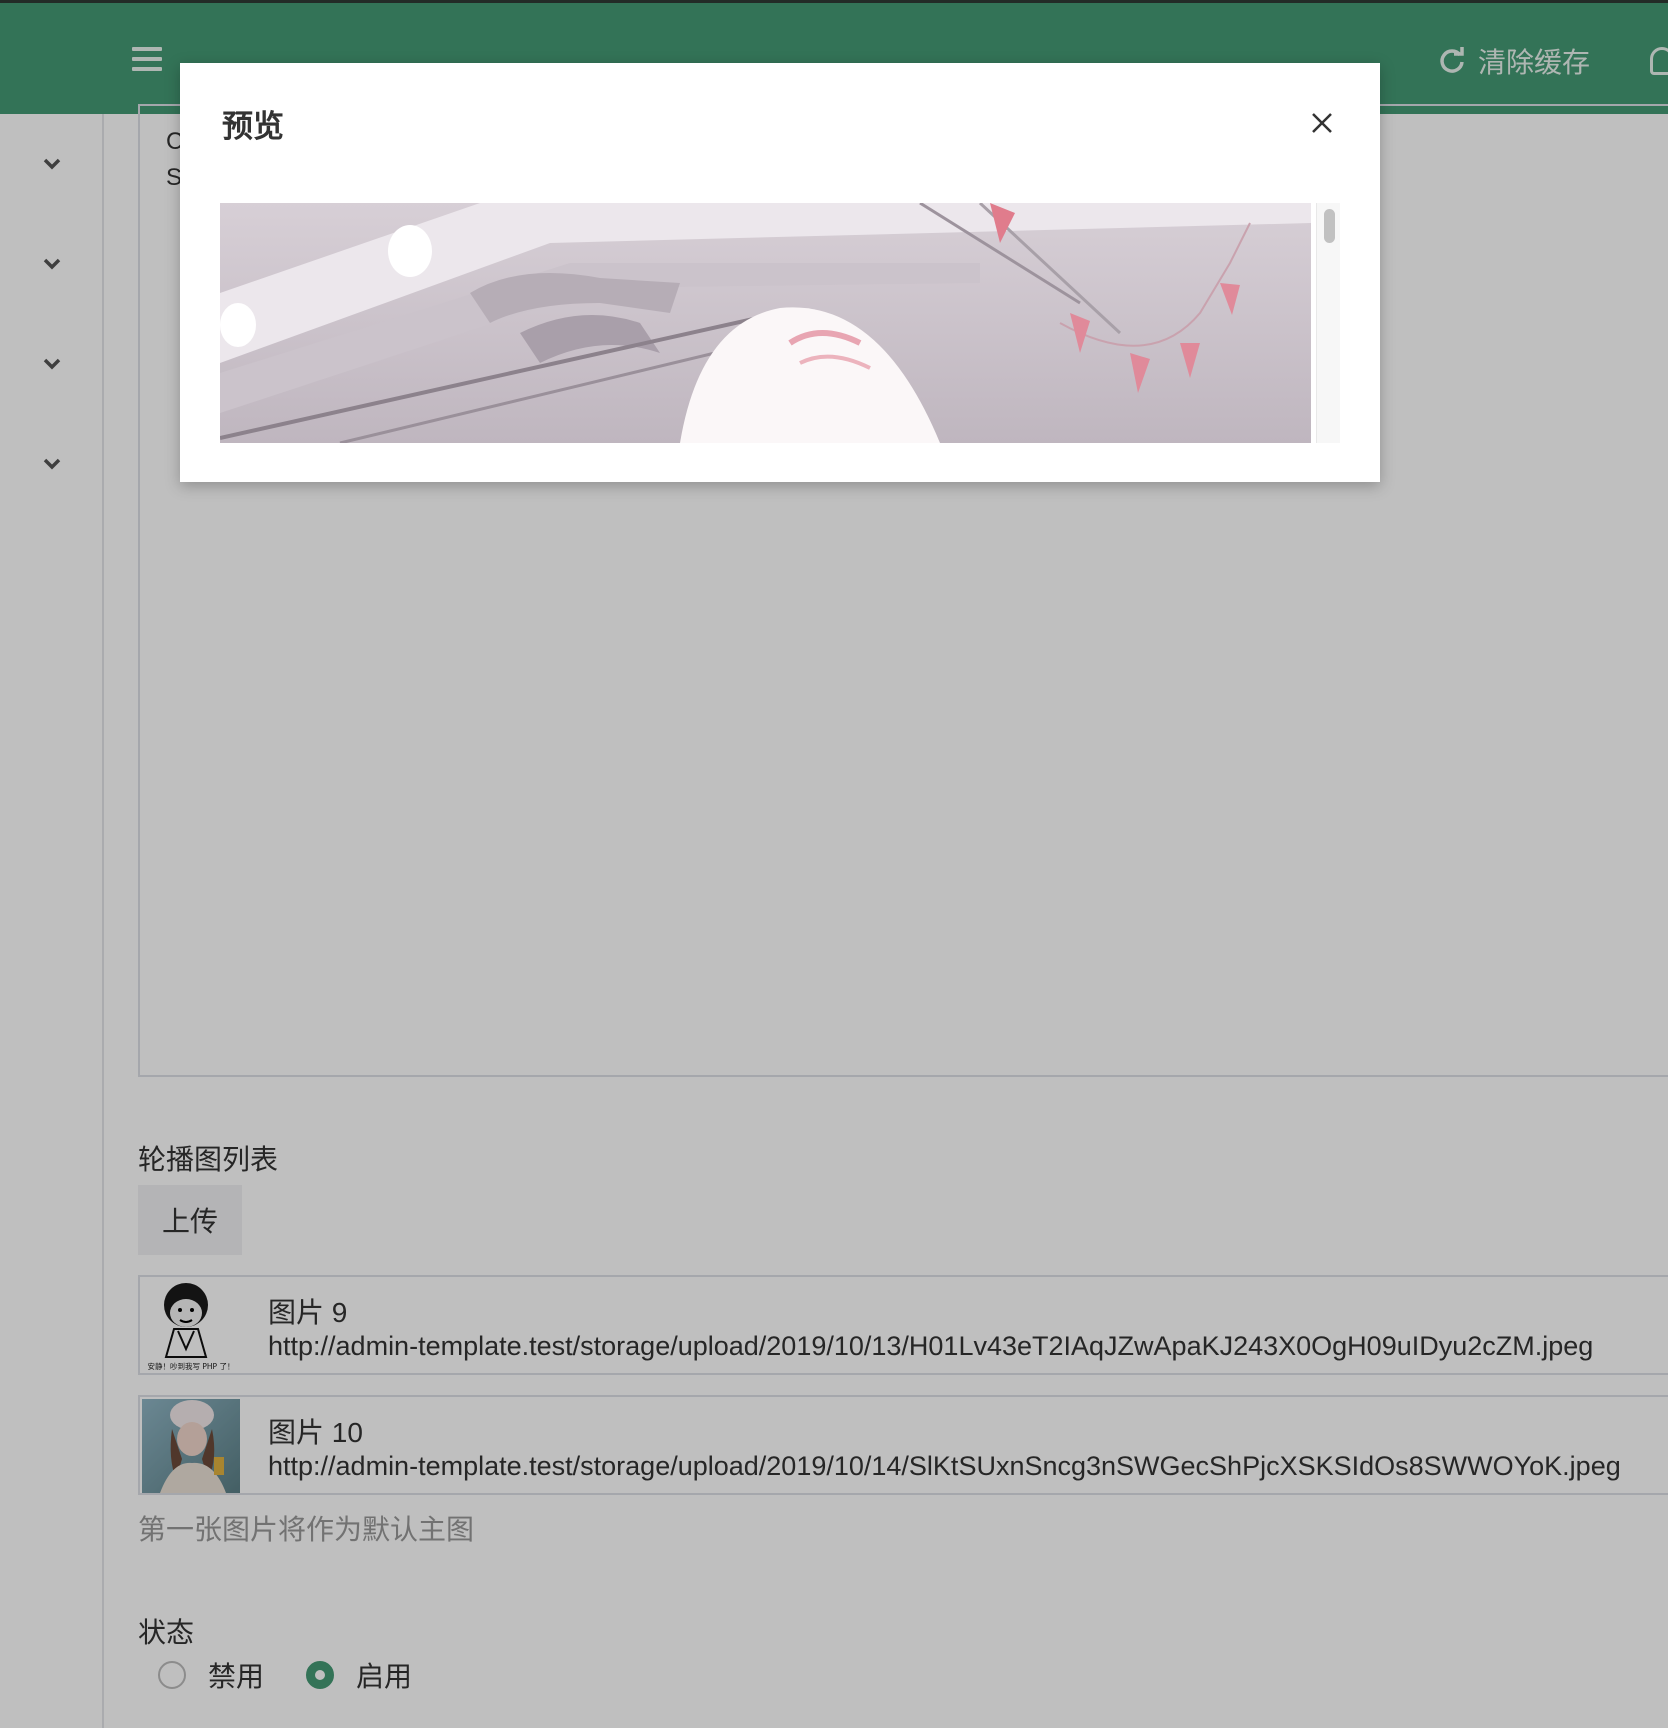 This screenshot has width=1668, height=1728. I want to click on preview-scrollbar, so click(1328, 323).